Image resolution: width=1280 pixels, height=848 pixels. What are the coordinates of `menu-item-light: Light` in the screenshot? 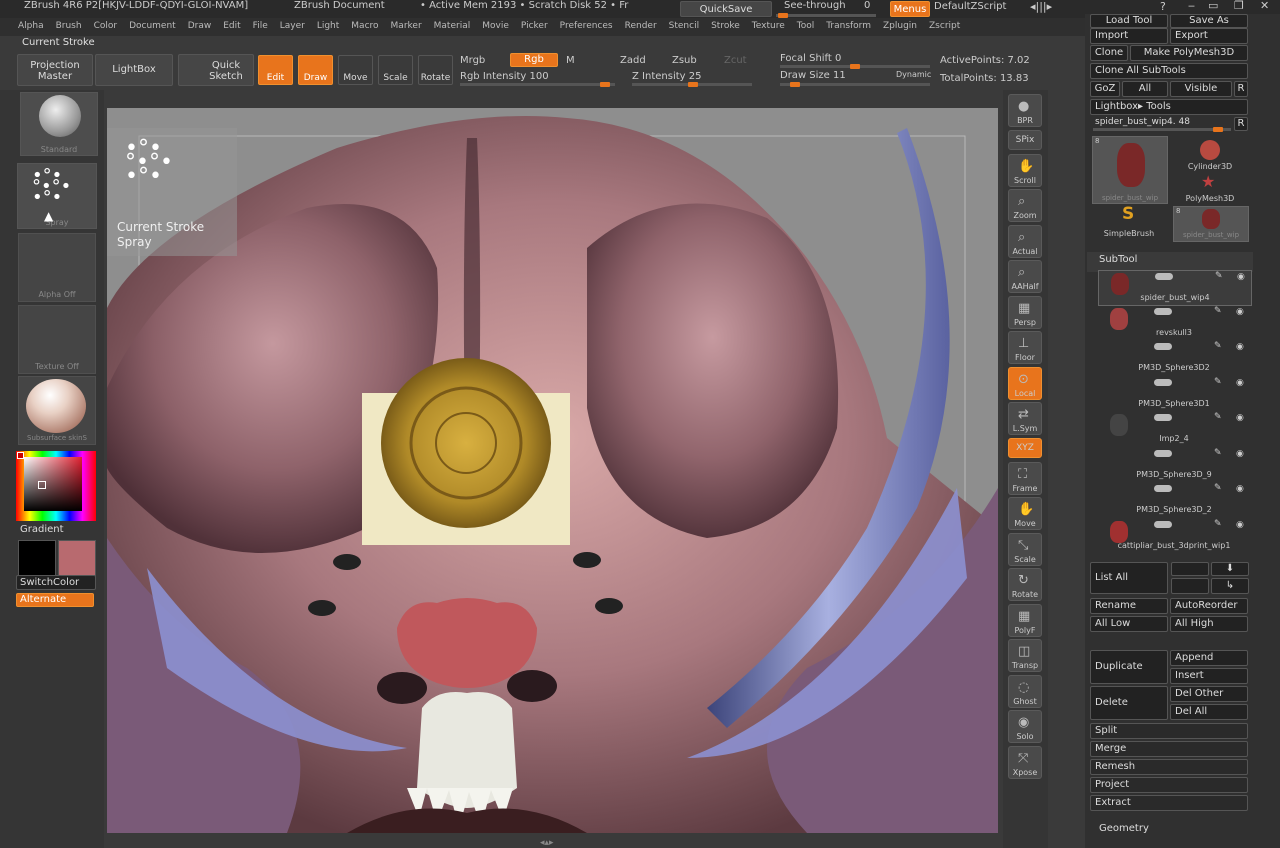 It's located at (328, 26).